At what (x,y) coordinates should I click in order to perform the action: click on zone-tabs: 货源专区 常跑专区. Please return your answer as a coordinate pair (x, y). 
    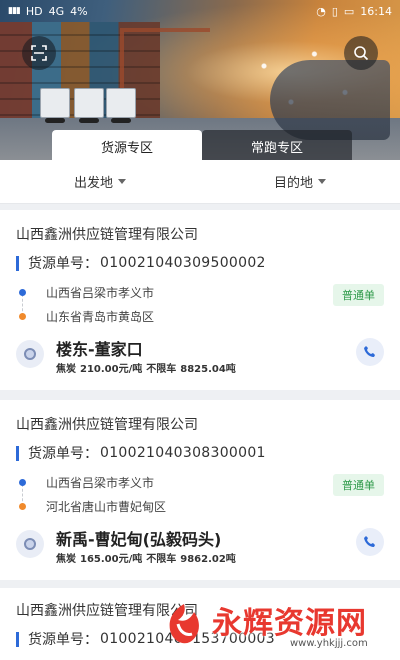
    Looking at the image, I should click on (202, 146).